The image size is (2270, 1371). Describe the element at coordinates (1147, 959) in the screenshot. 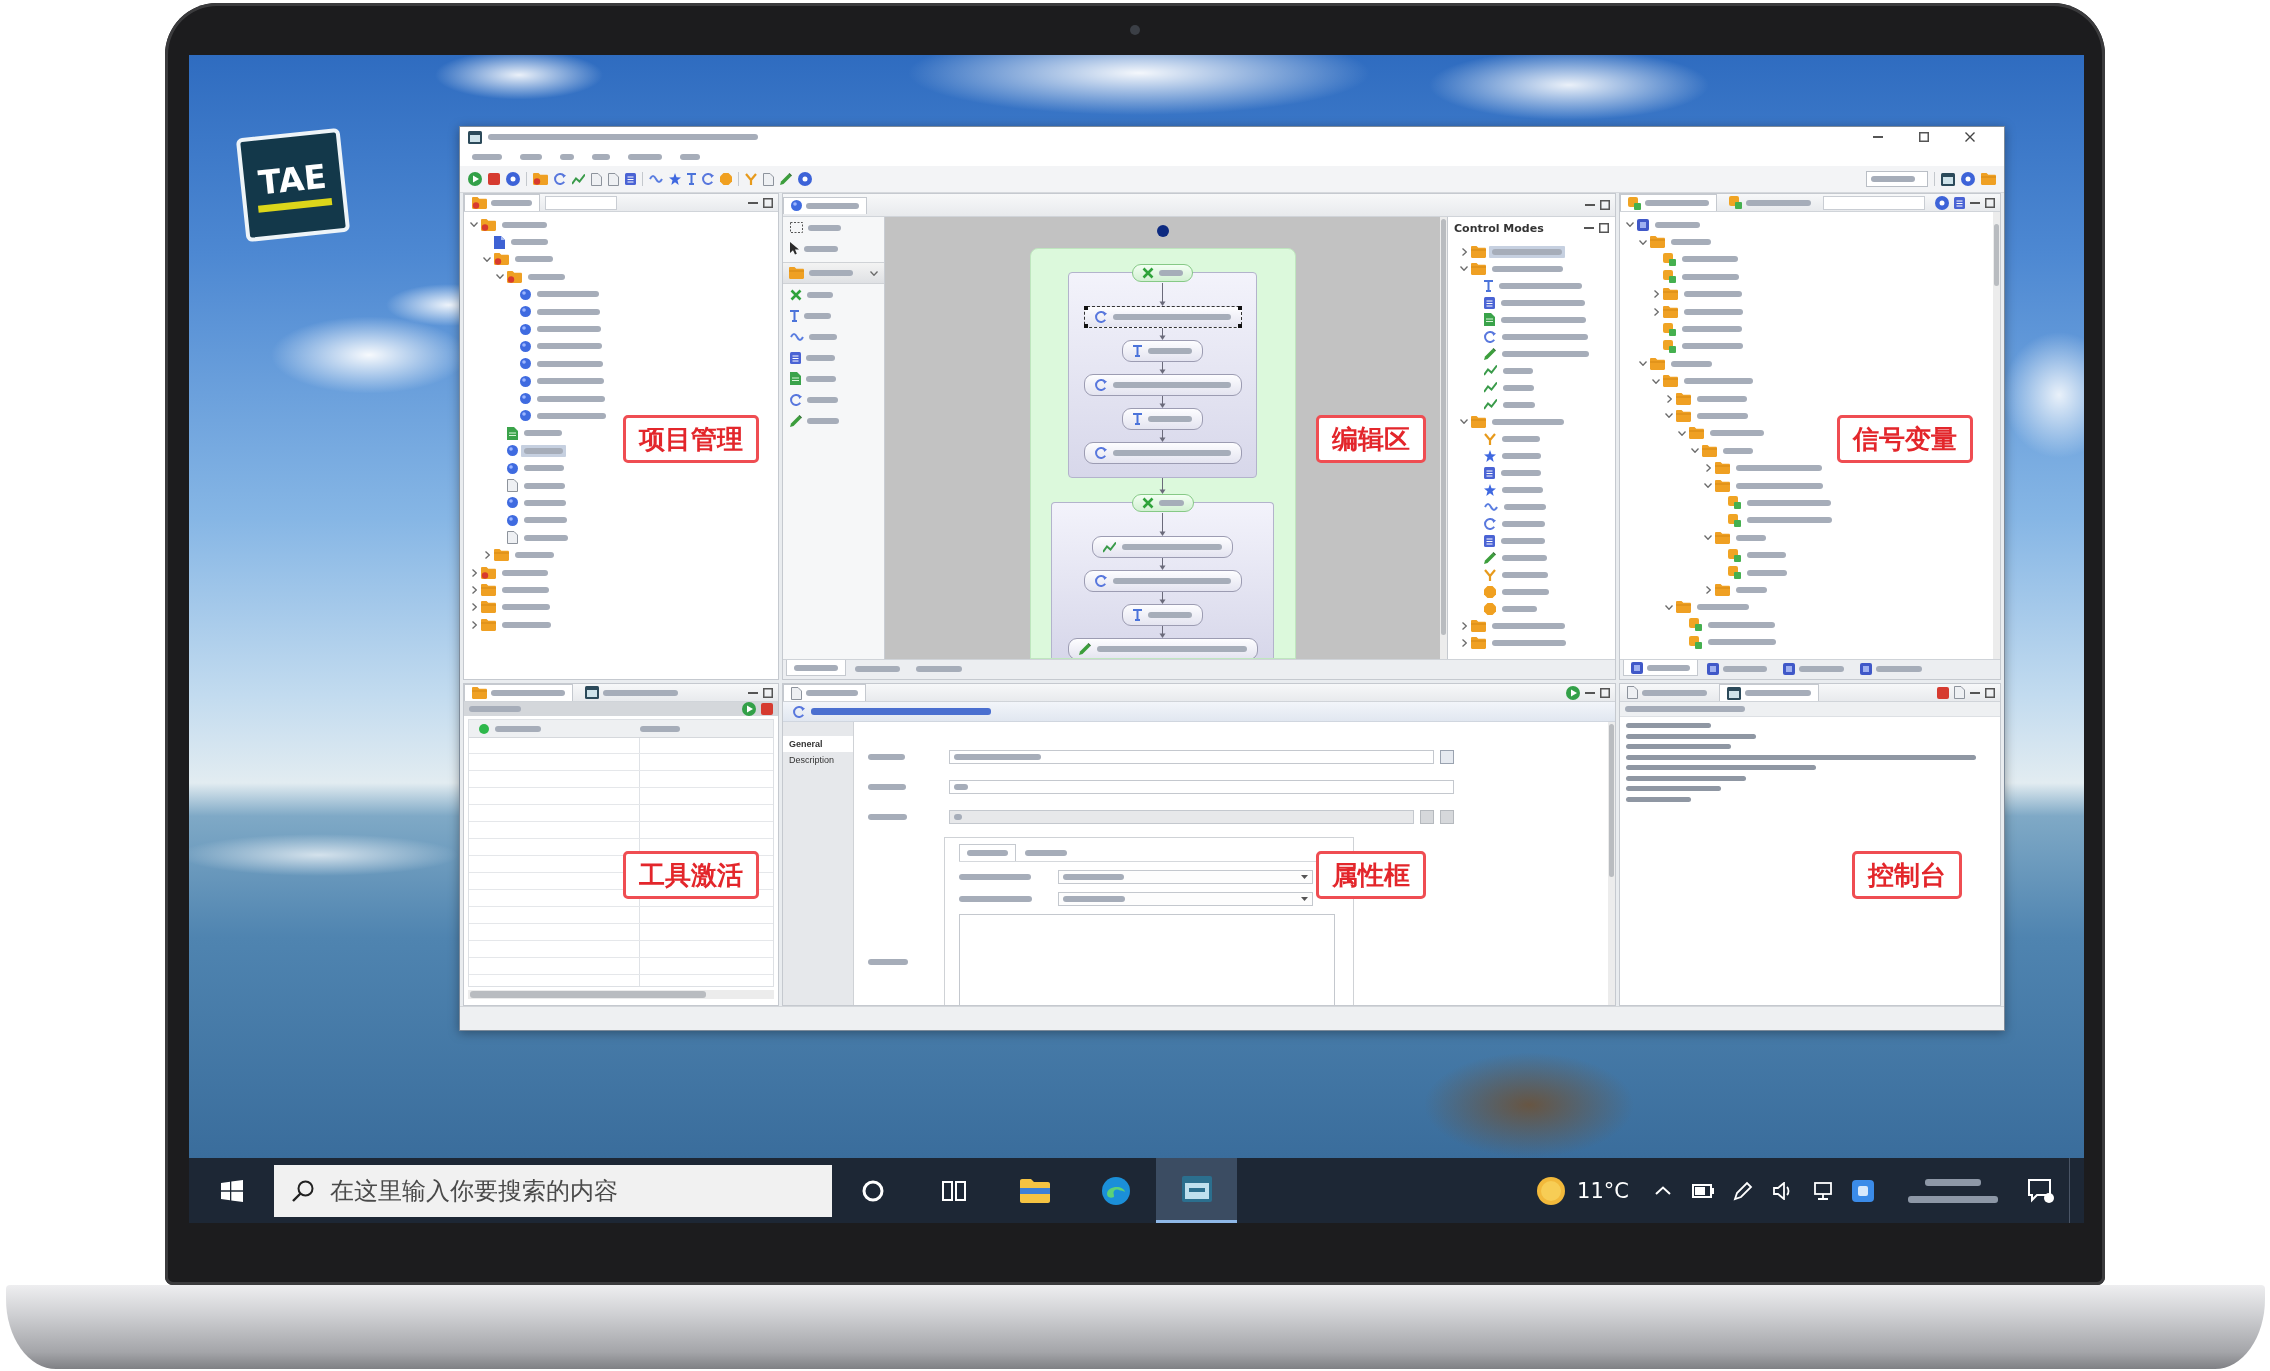

I see `expression-field` at that location.